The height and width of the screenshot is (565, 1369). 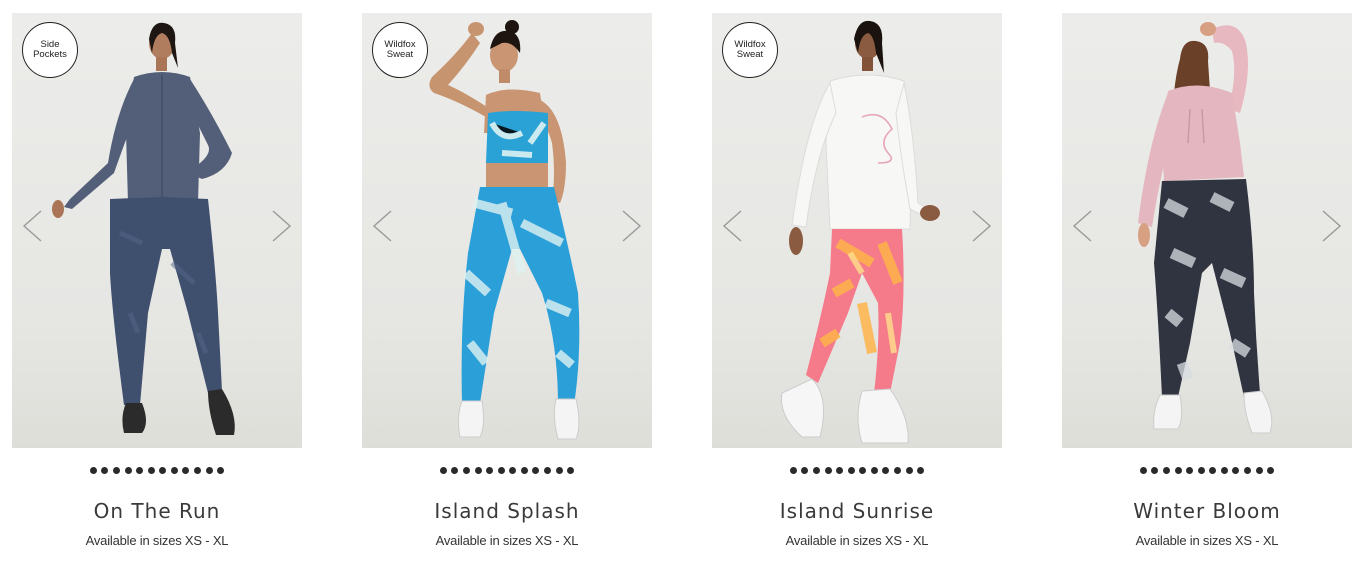 What do you see at coordinates (507, 511) in the screenshot?
I see `product-name: Island Splash` at bounding box center [507, 511].